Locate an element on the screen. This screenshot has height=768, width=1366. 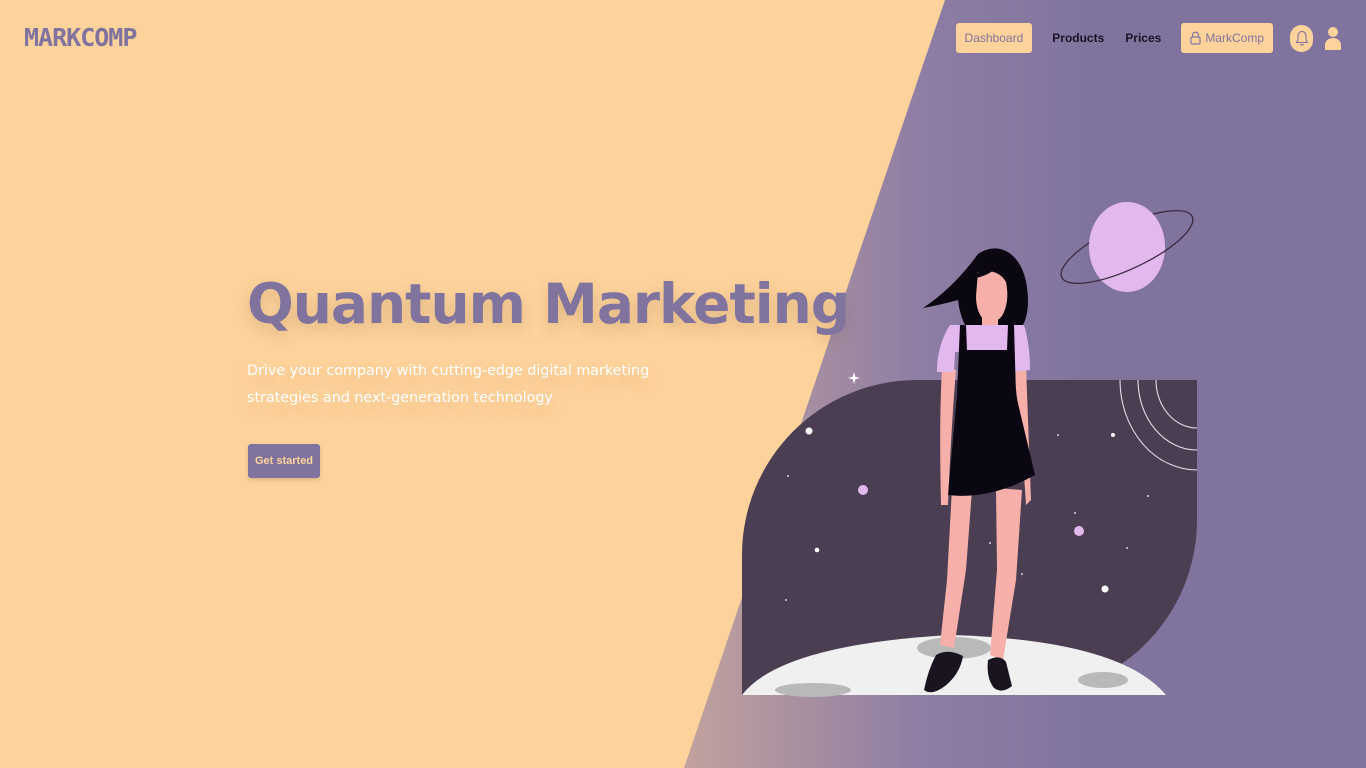
nav-account-label: MarkComp is located at coordinates (1234, 38).